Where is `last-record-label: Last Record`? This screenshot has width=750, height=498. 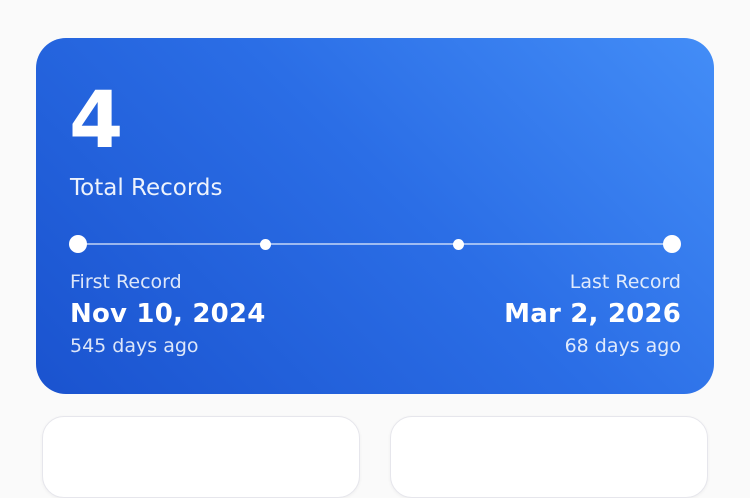 last-record-label: Last Record is located at coordinates (625, 282).